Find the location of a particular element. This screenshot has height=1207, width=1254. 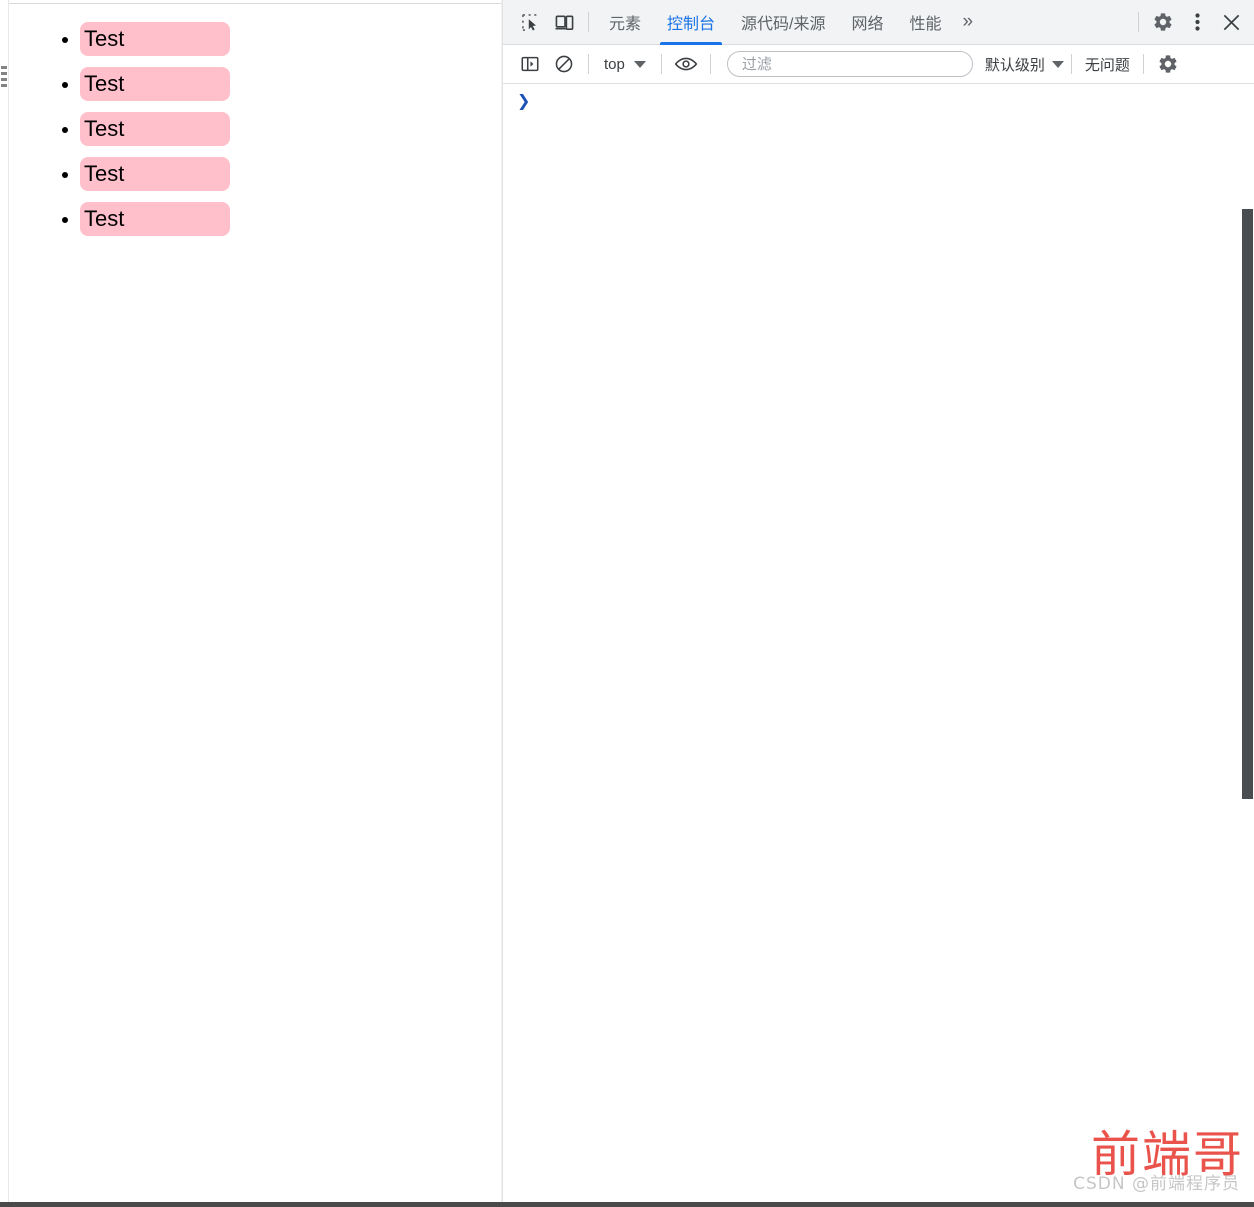

tab-console: 控制台 is located at coordinates (691, 22).